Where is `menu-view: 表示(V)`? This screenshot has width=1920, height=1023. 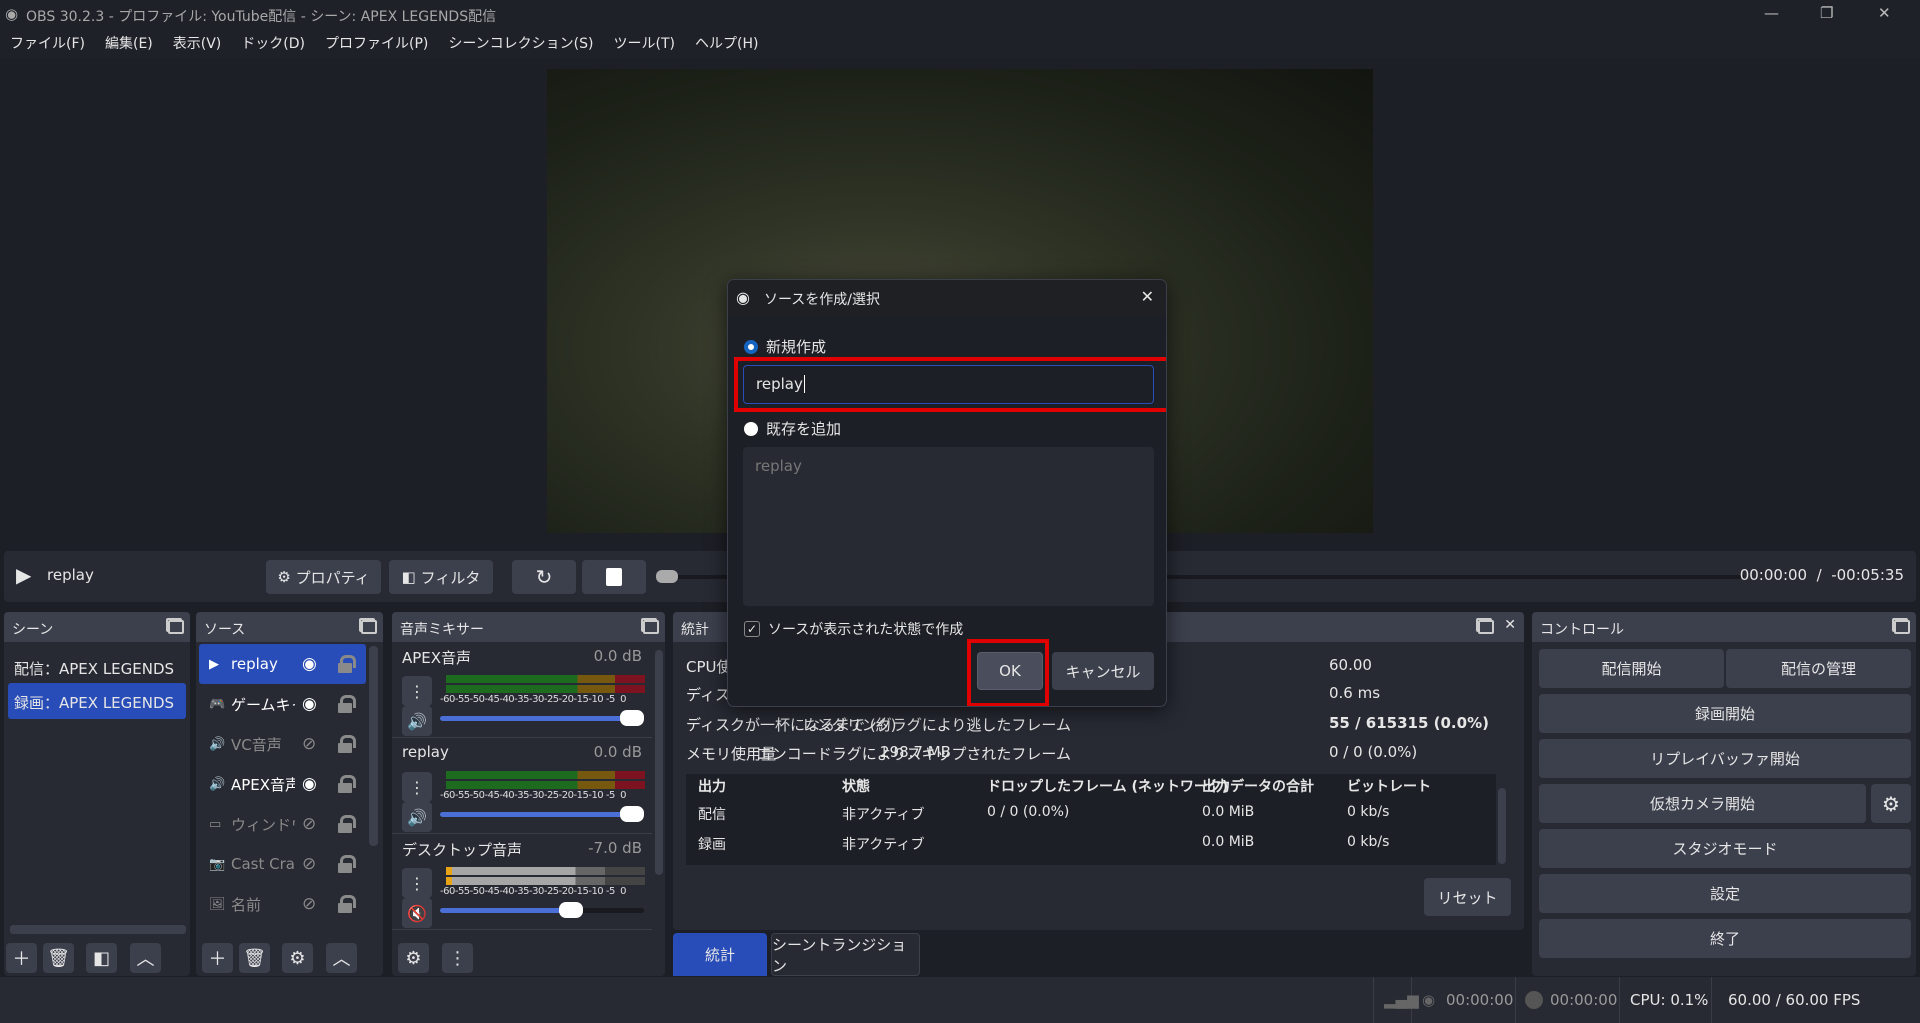
menu-view: 表示(V) is located at coordinates (197, 44).